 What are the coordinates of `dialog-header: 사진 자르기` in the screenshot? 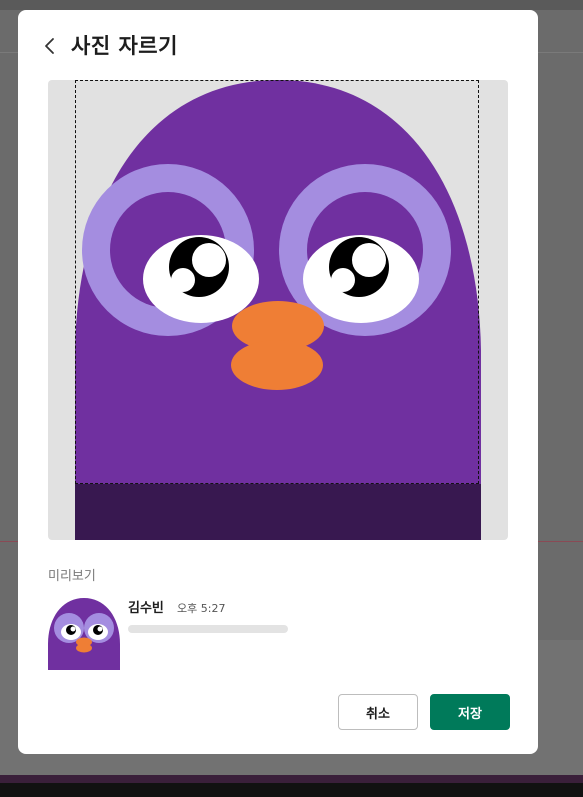 It's located at (278, 45).